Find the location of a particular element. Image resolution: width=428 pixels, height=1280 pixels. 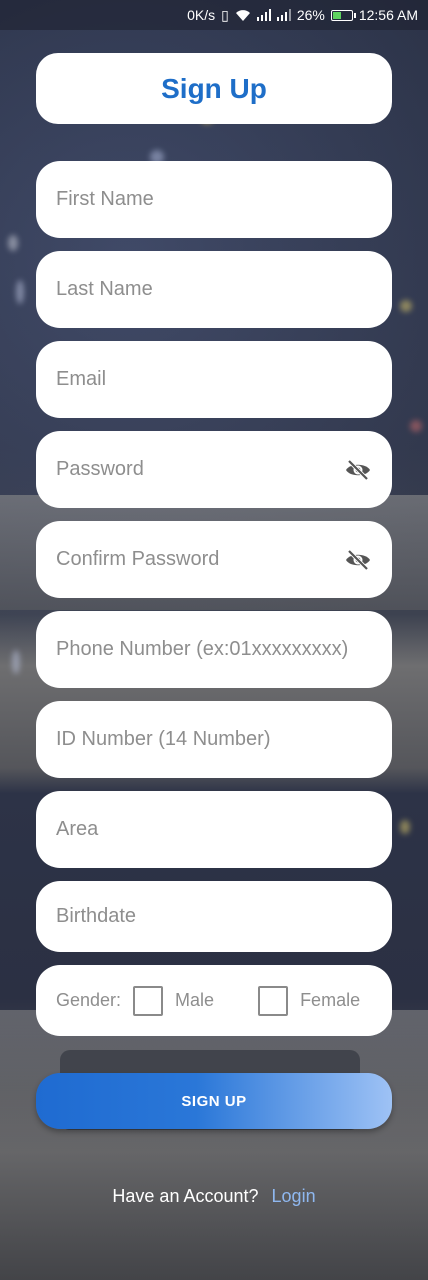

battery-percent: 26% is located at coordinates (310, 15).